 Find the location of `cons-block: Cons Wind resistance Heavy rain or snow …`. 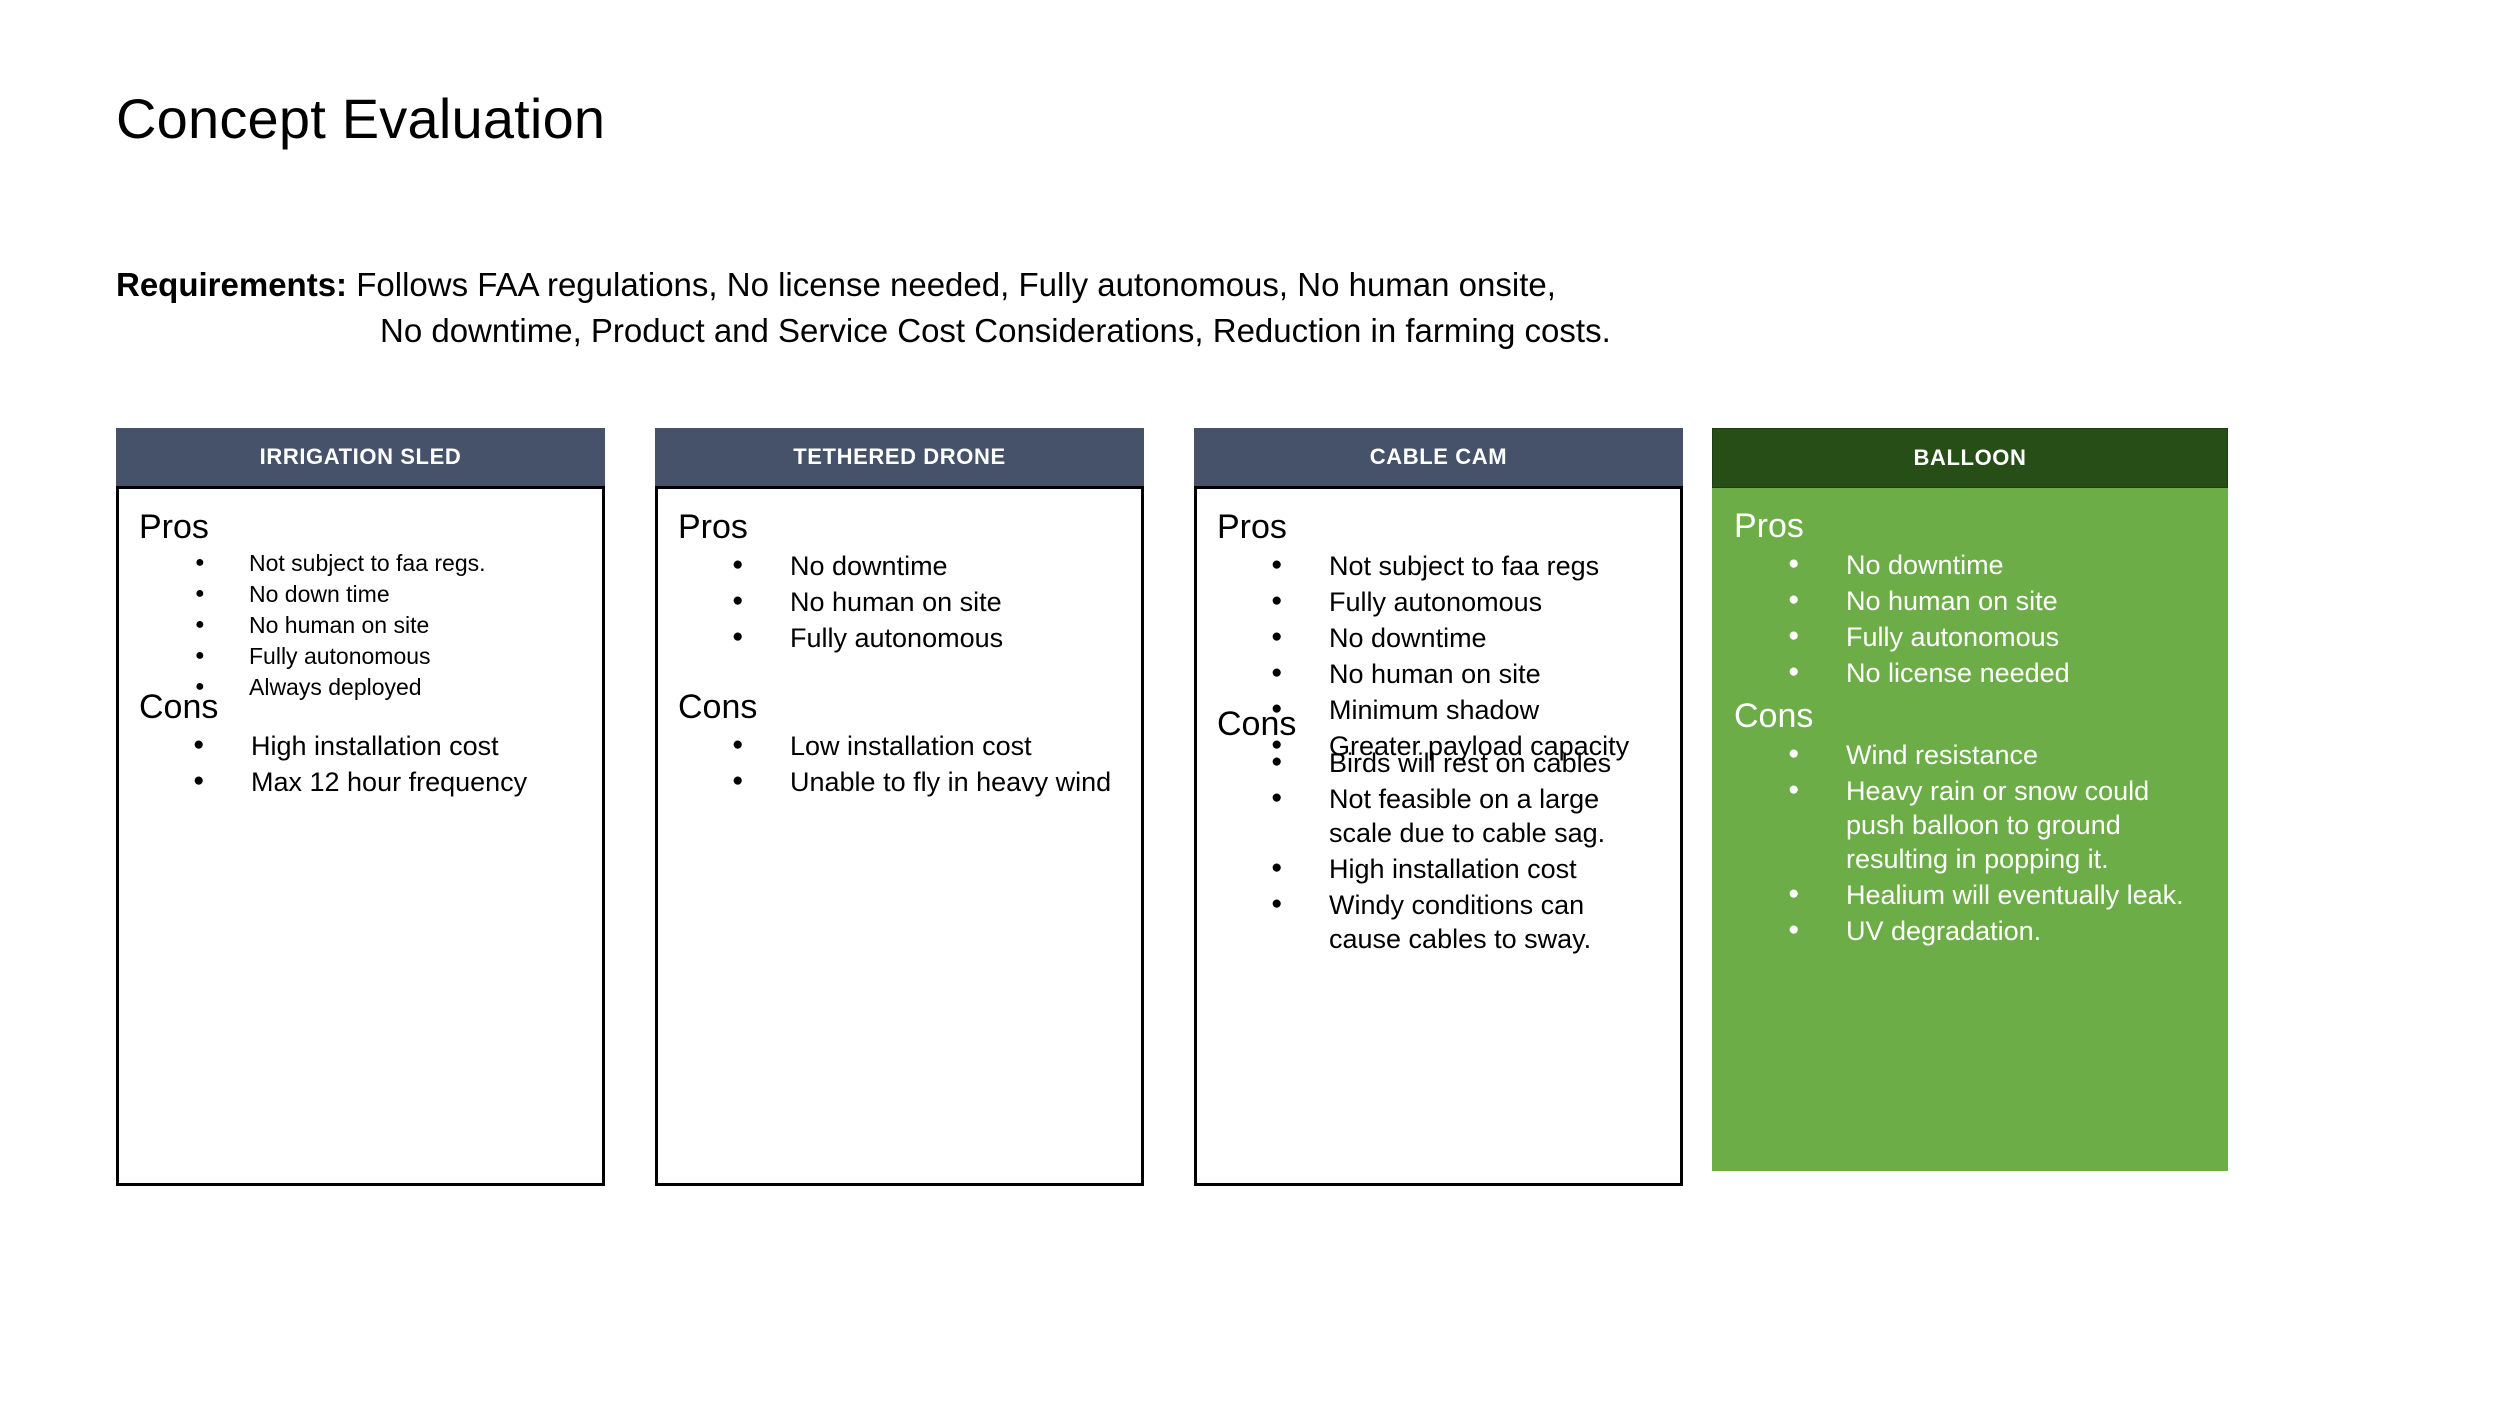

cons-block: Cons Wind resistance Heavy rain or snow … is located at coordinates (1972, 823).